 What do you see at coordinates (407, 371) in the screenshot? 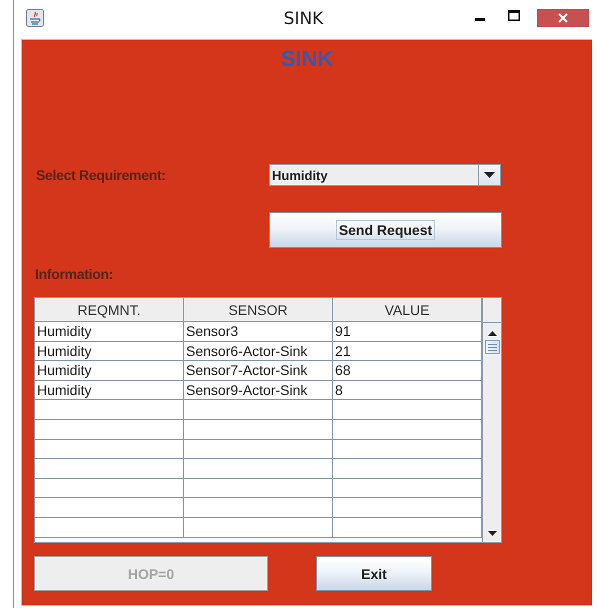
I see `table-cell: 68` at bounding box center [407, 371].